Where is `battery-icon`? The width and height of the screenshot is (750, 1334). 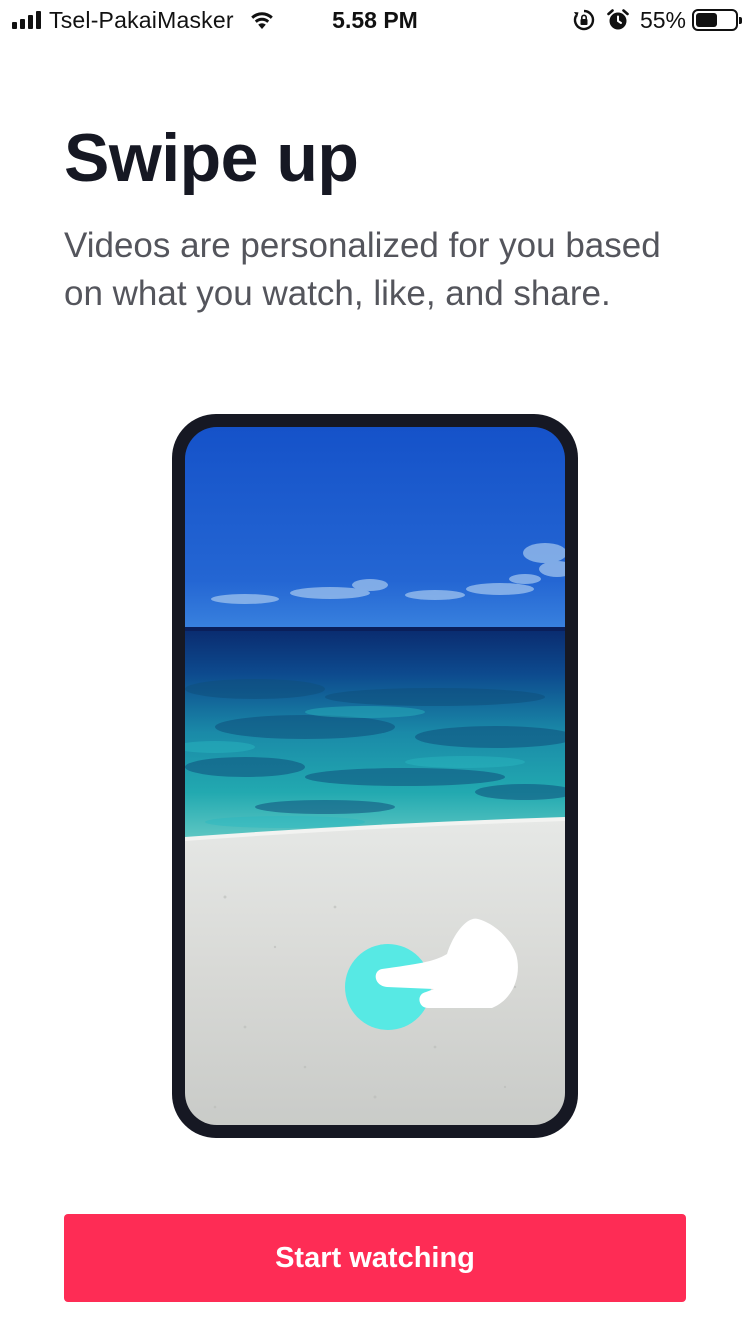
battery-icon is located at coordinates (717, 20).